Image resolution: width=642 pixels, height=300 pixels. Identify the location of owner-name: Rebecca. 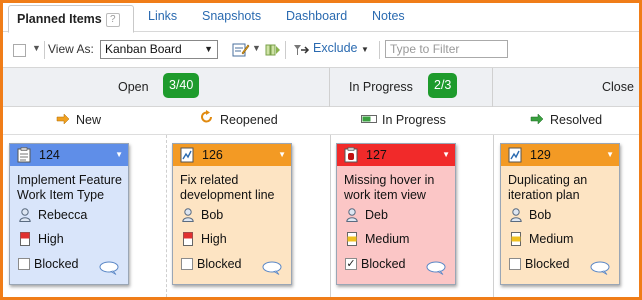
(62, 215).